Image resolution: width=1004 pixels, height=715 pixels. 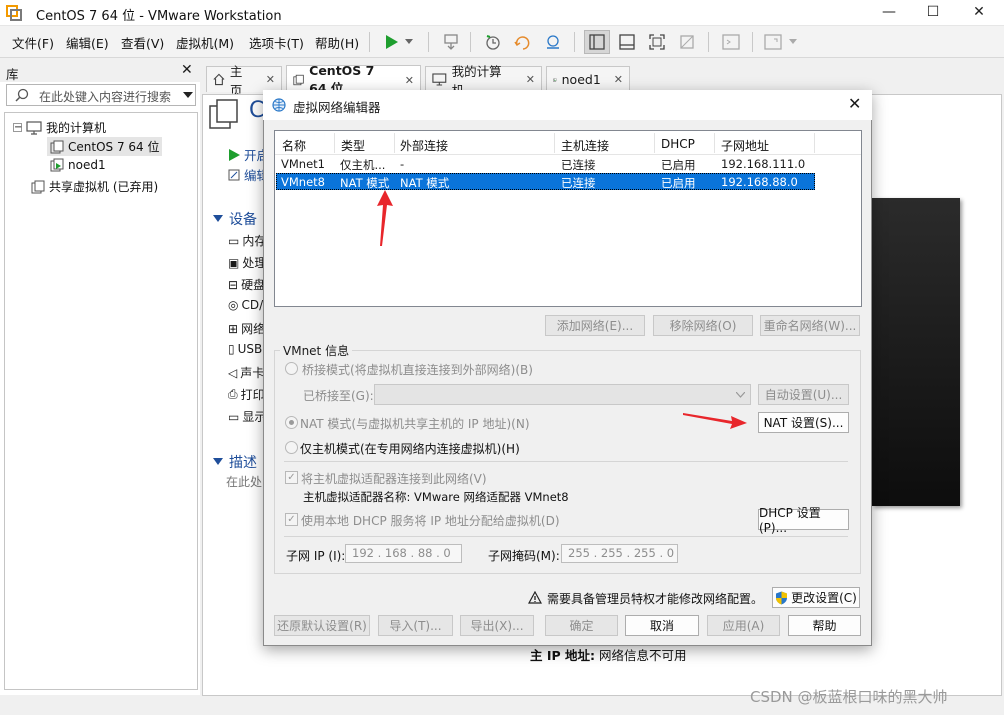 What do you see at coordinates (252, 395) in the screenshot?
I see `device-label: 打印` at bounding box center [252, 395].